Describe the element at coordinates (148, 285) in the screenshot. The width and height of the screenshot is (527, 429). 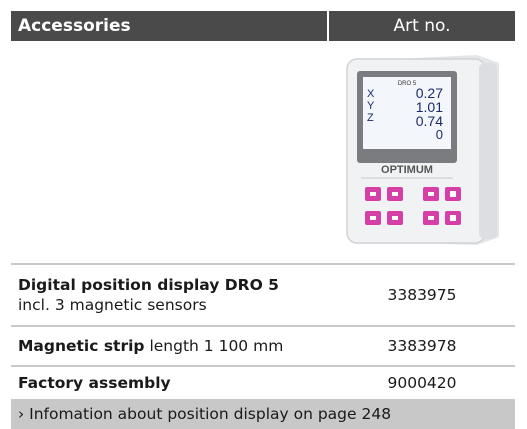
I see `product-name: Digital position display DRO 5` at that location.